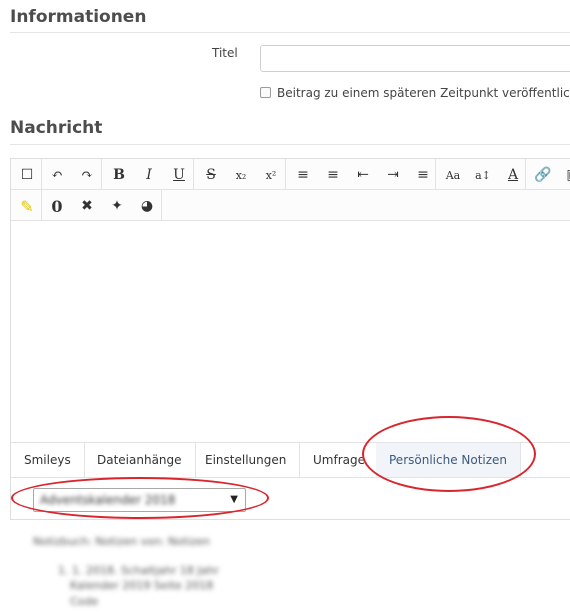 The image size is (570, 615). I want to click on redo-icon: ↷, so click(87, 175).